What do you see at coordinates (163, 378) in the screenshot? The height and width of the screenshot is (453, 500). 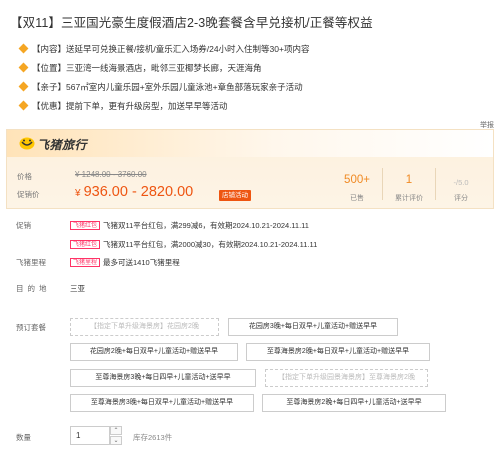 I see `package-option: 至尊海景房3晚+每日四早+儿童活动+送早早` at bounding box center [163, 378].